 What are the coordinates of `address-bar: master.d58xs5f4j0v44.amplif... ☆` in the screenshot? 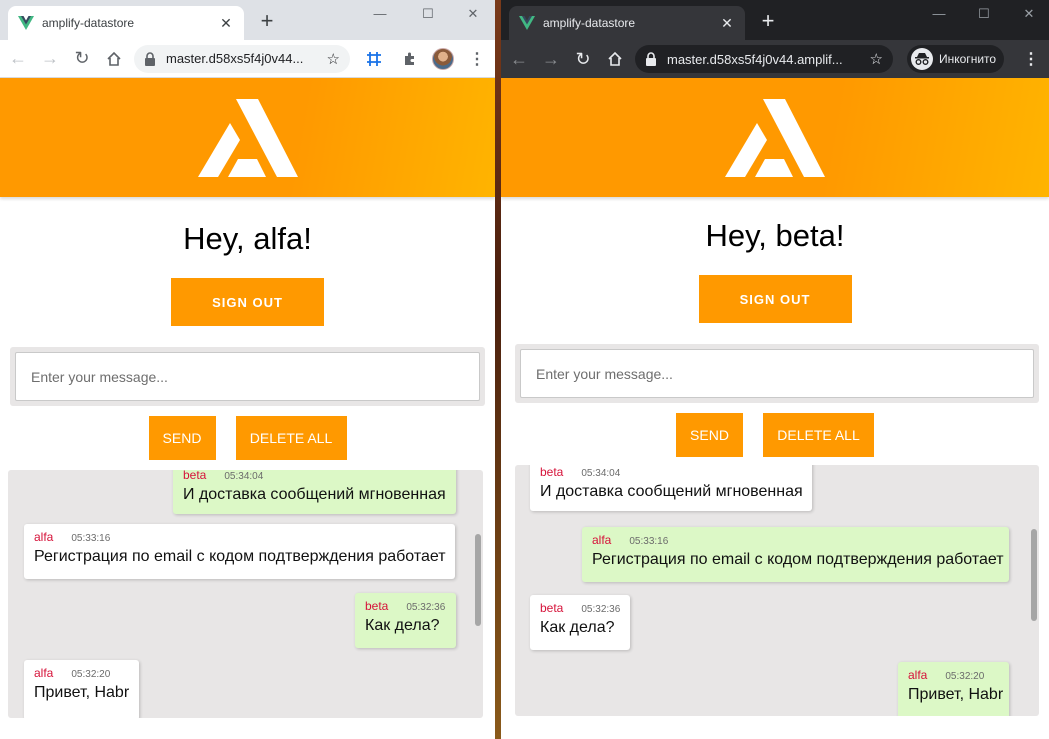 It's located at (764, 59).